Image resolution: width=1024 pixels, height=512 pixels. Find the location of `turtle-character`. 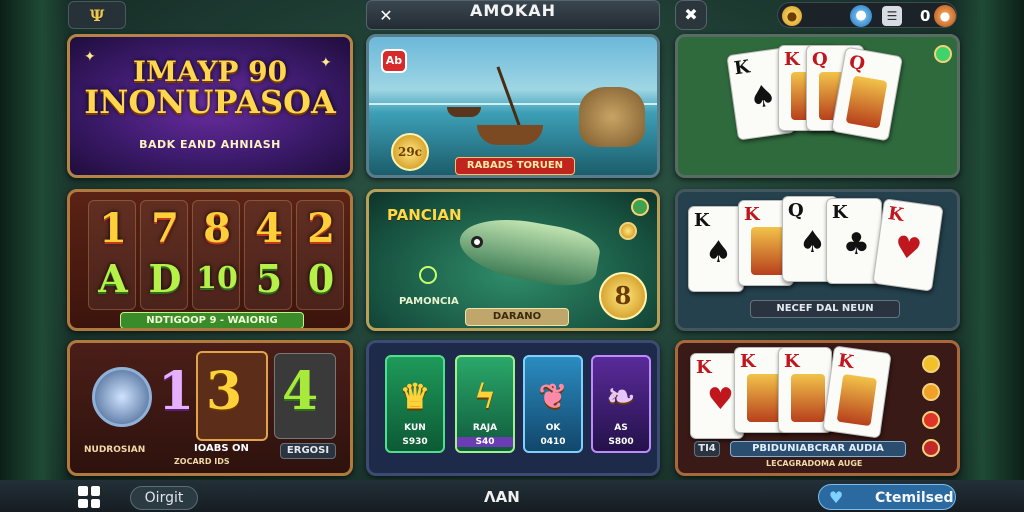

turtle-character is located at coordinates (612, 117).